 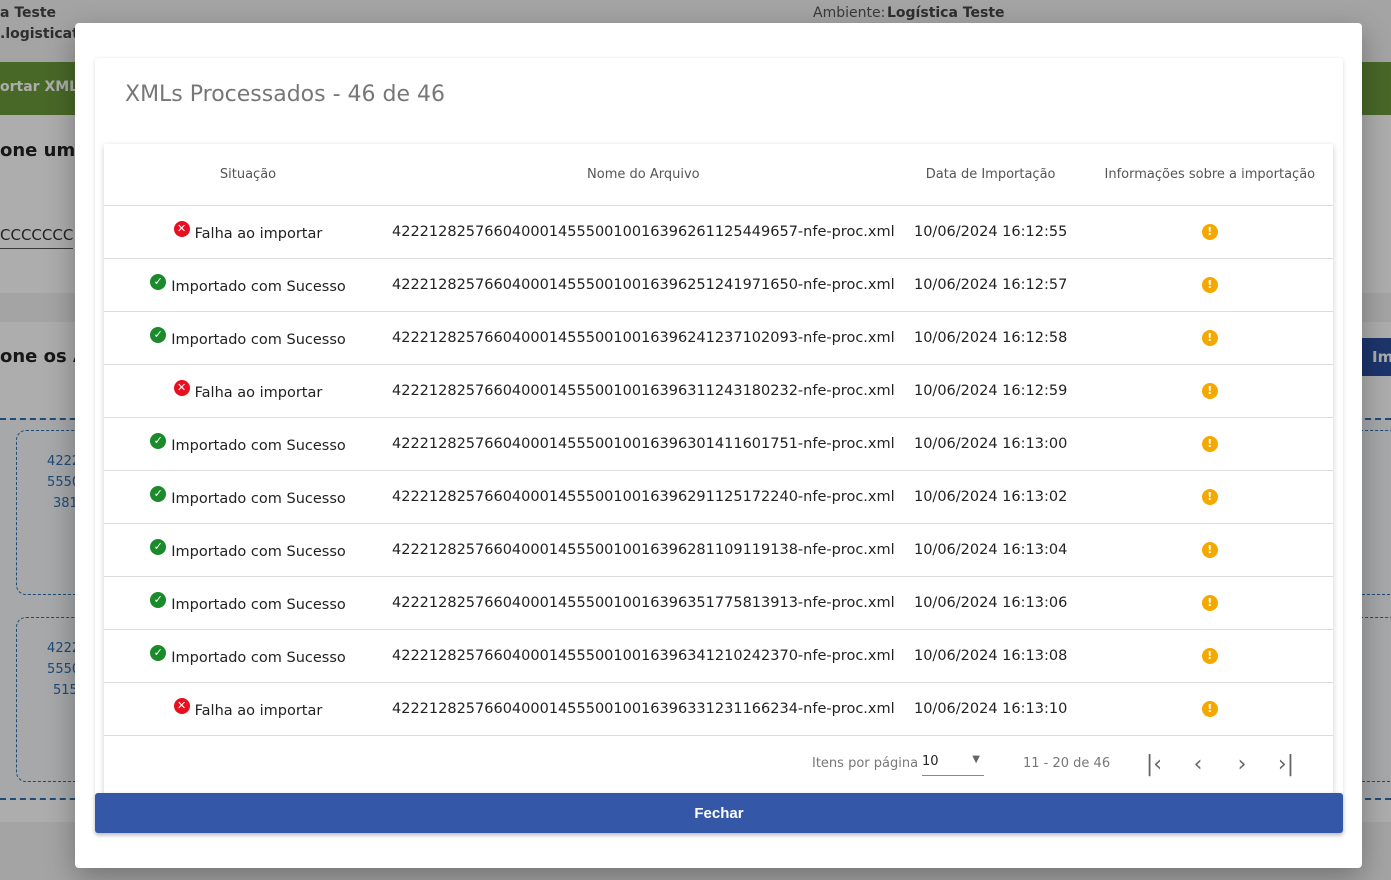 I want to click on date-cell: 10/06/2024 16:12:55, so click(x=990, y=232).